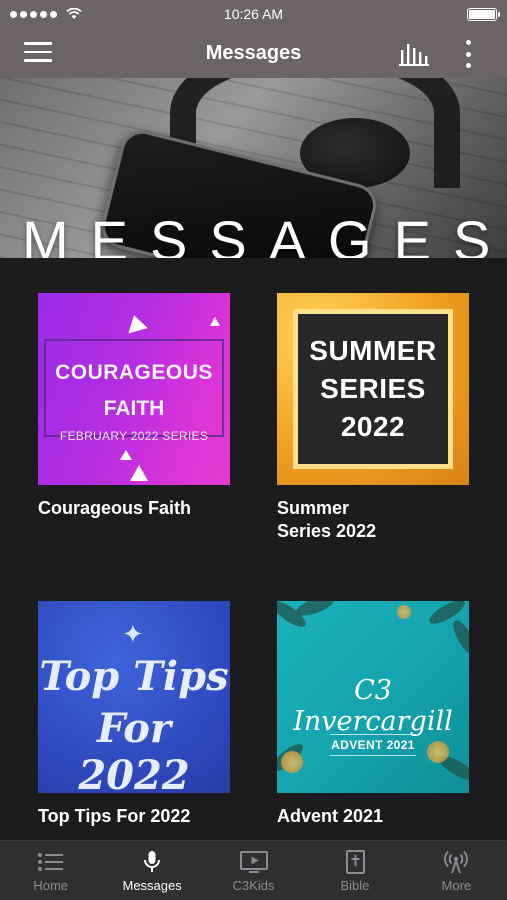  Describe the element at coordinates (46, 14) in the screenshot. I see `signal-strength-icon` at that location.